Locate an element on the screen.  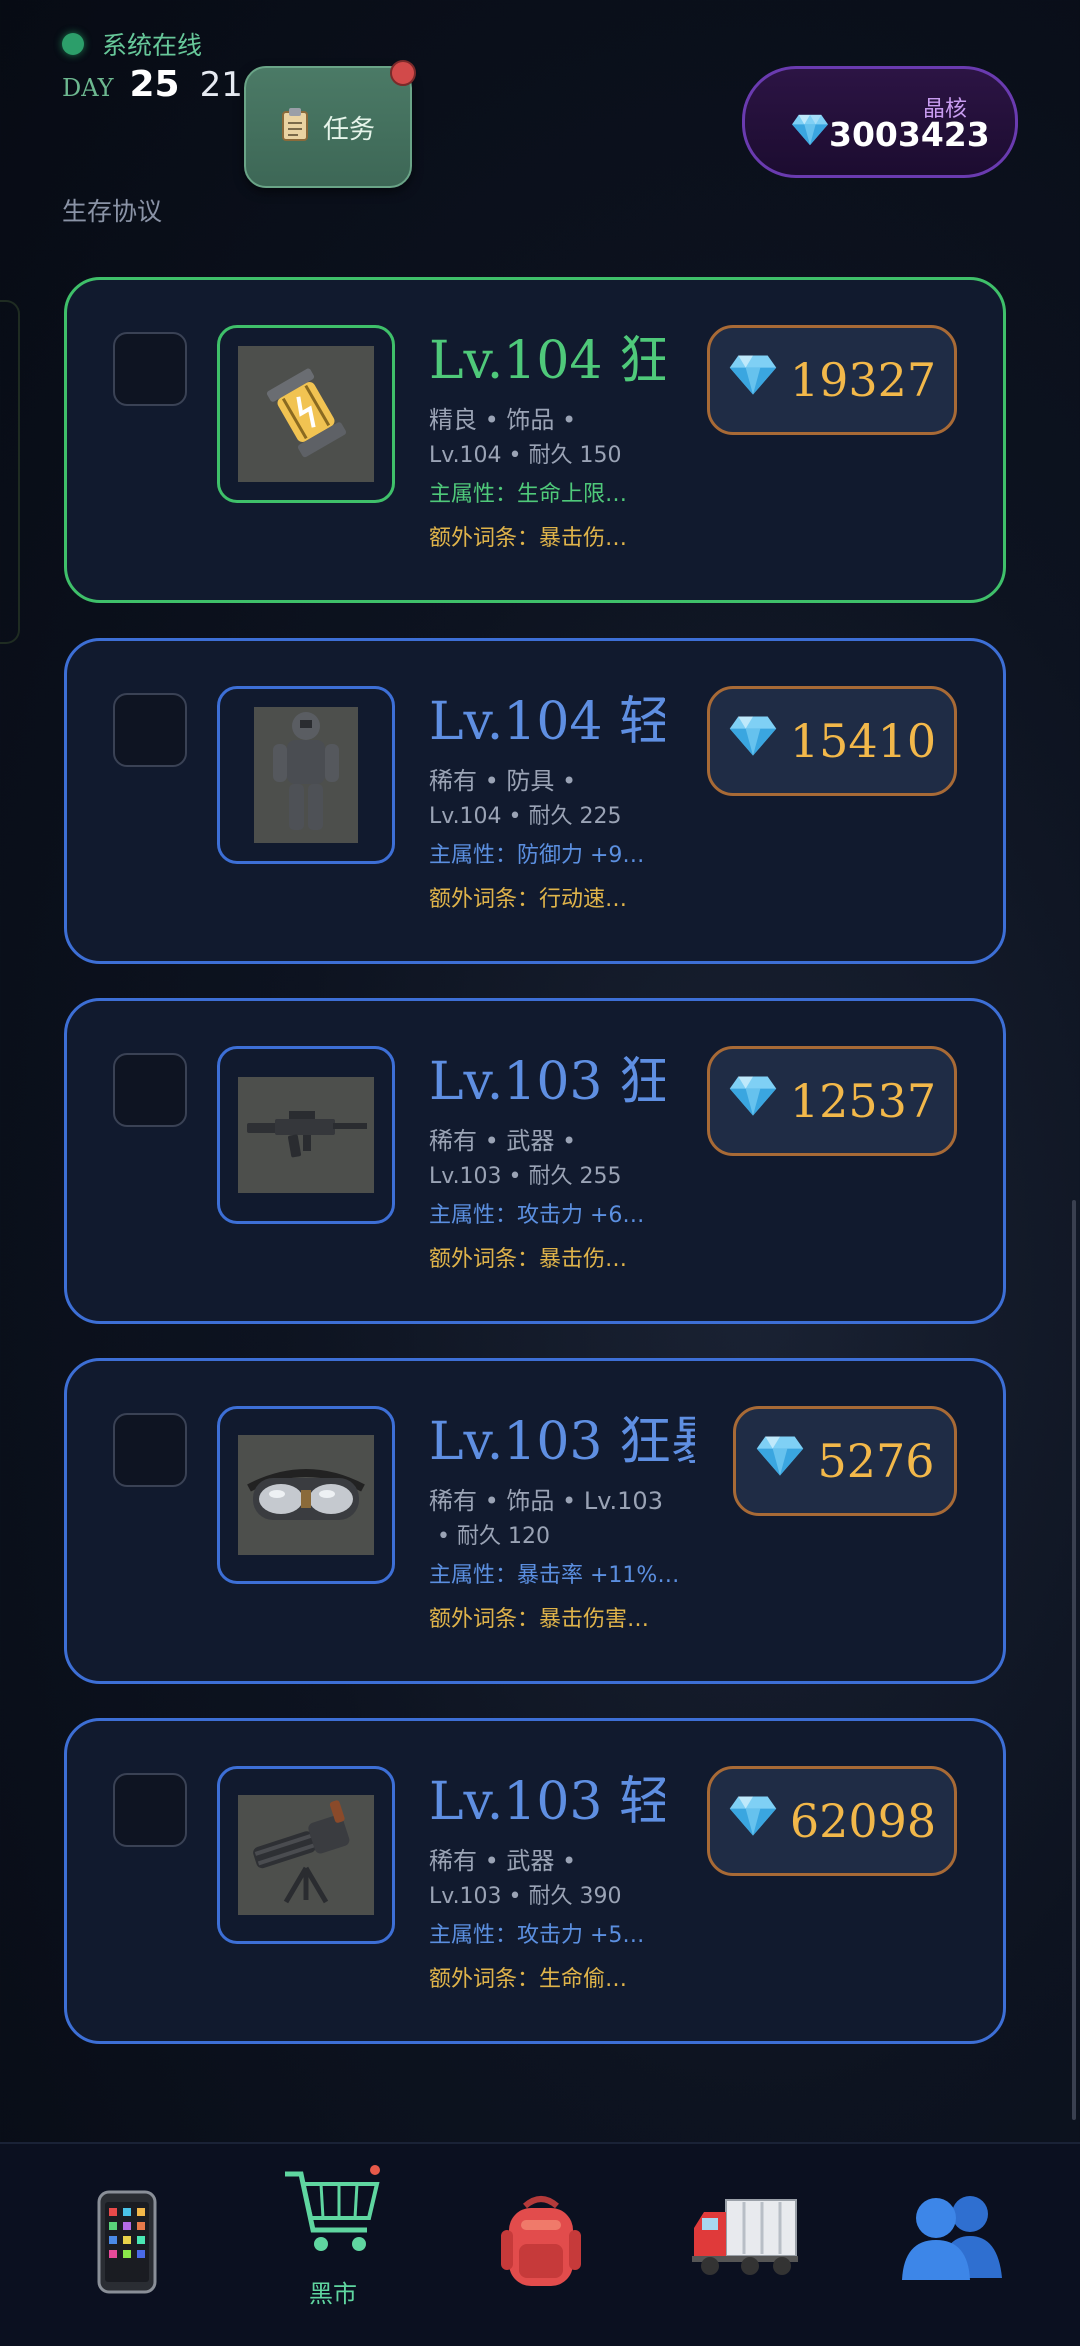
day-label: DAY is located at coordinates (88, 88).